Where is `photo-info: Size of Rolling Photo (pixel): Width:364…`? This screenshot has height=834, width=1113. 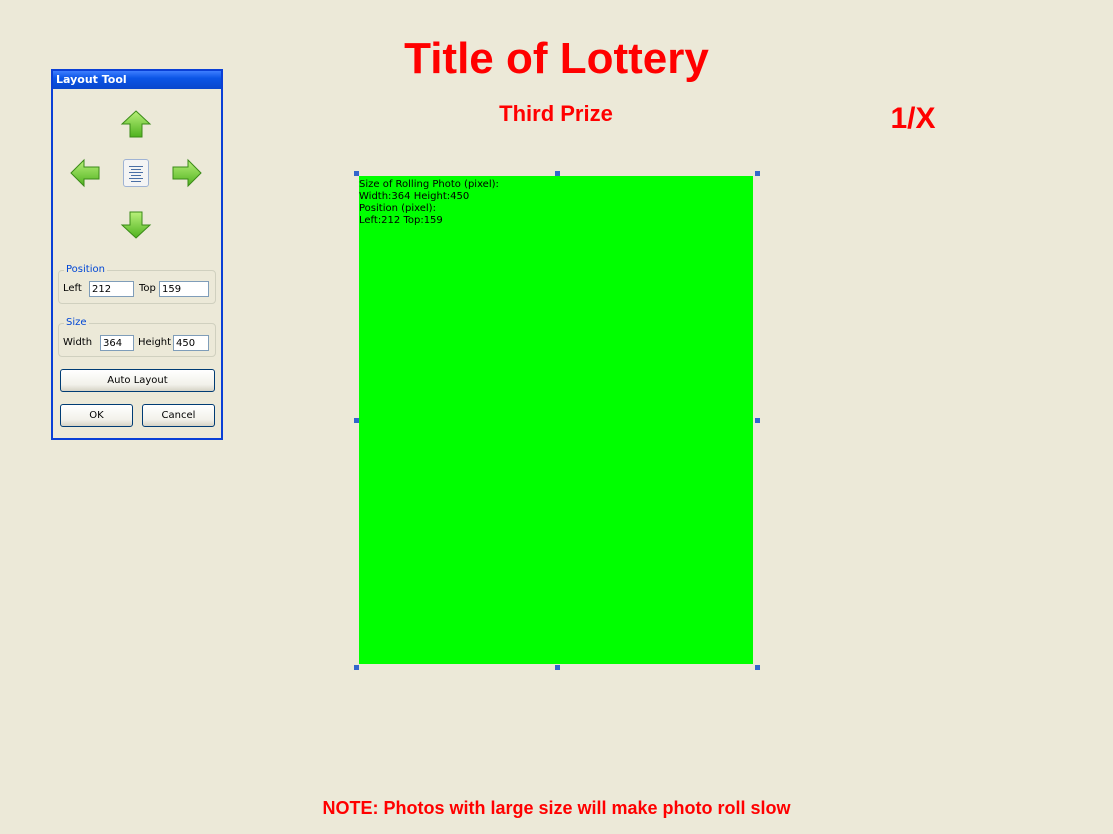
photo-info: Size of Rolling Photo (pixel): Width:364… is located at coordinates (429, 203).